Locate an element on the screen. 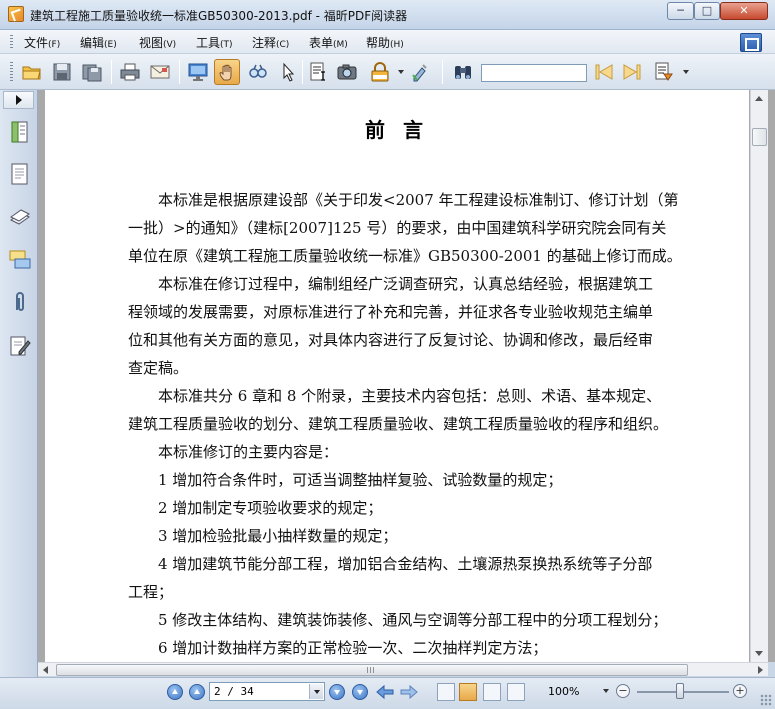 This screenshot has height=709, width=775. email-icon is located at coordinates (160, 72).